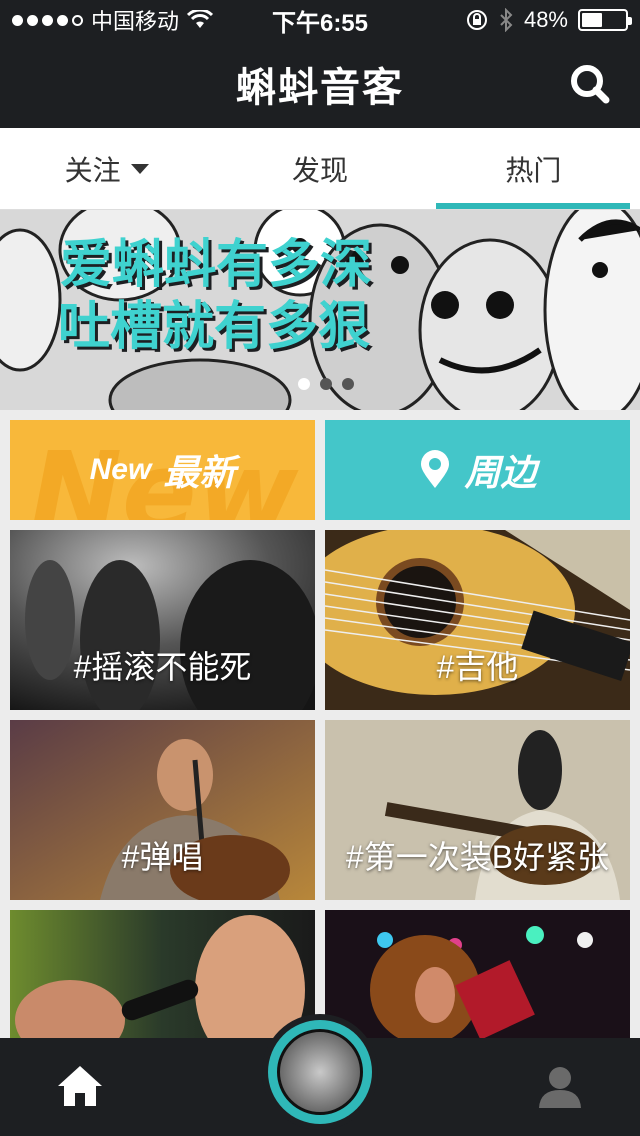  Describe the element at coordinates (199, 472) in the screenshot. I see `newest-label: 最新` at that location.